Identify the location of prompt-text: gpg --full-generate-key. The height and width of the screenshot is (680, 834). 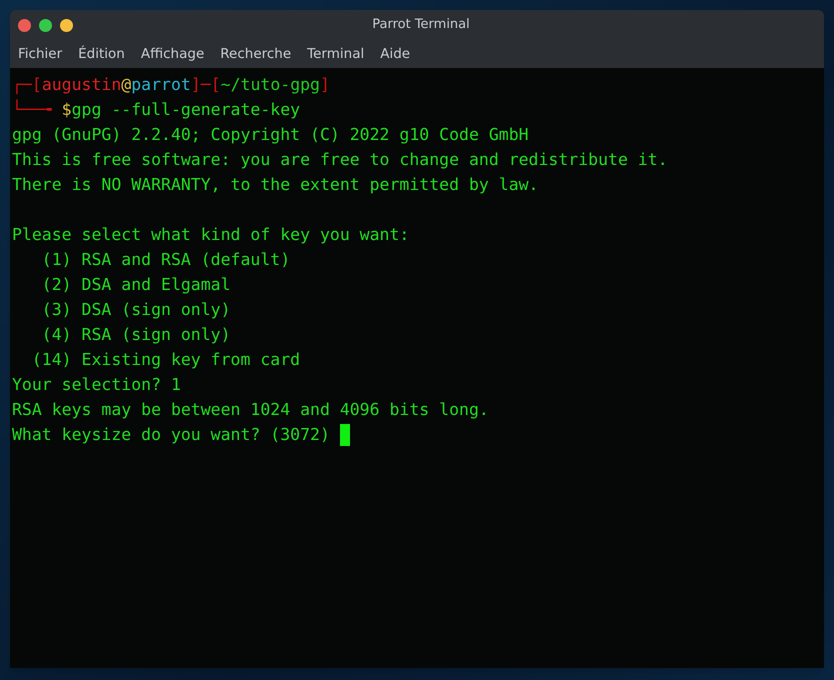
(186, 109).